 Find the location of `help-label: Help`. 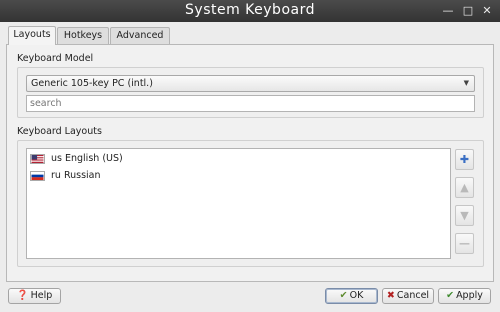

help-label: Help is located at coordinates (41, 295).